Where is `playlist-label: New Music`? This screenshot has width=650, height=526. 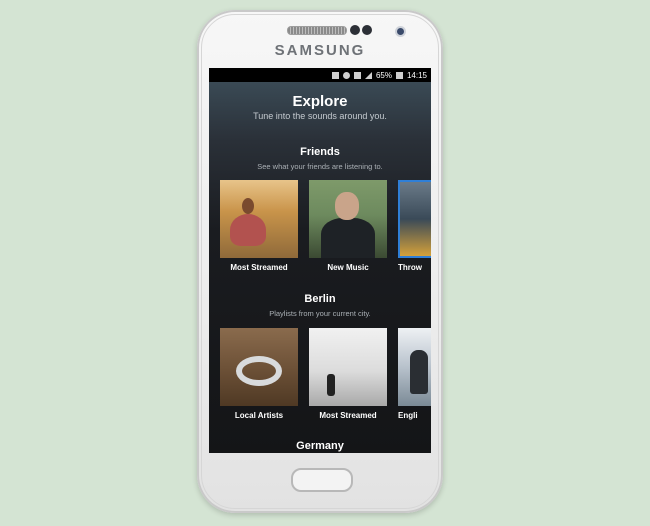
playlist-label: New Music is located at coordinates (348, 267).